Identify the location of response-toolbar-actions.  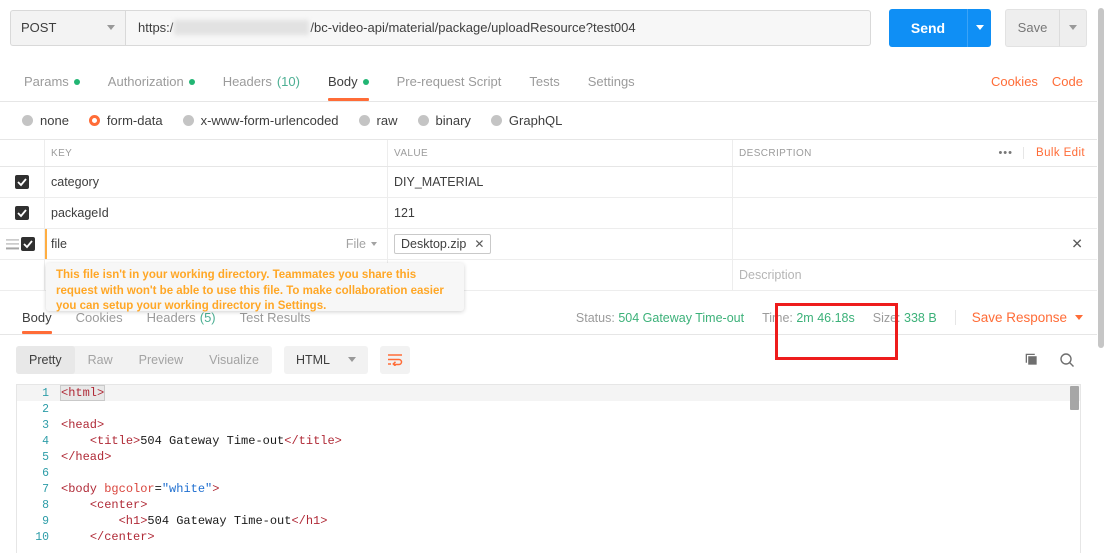
(1060, 360).